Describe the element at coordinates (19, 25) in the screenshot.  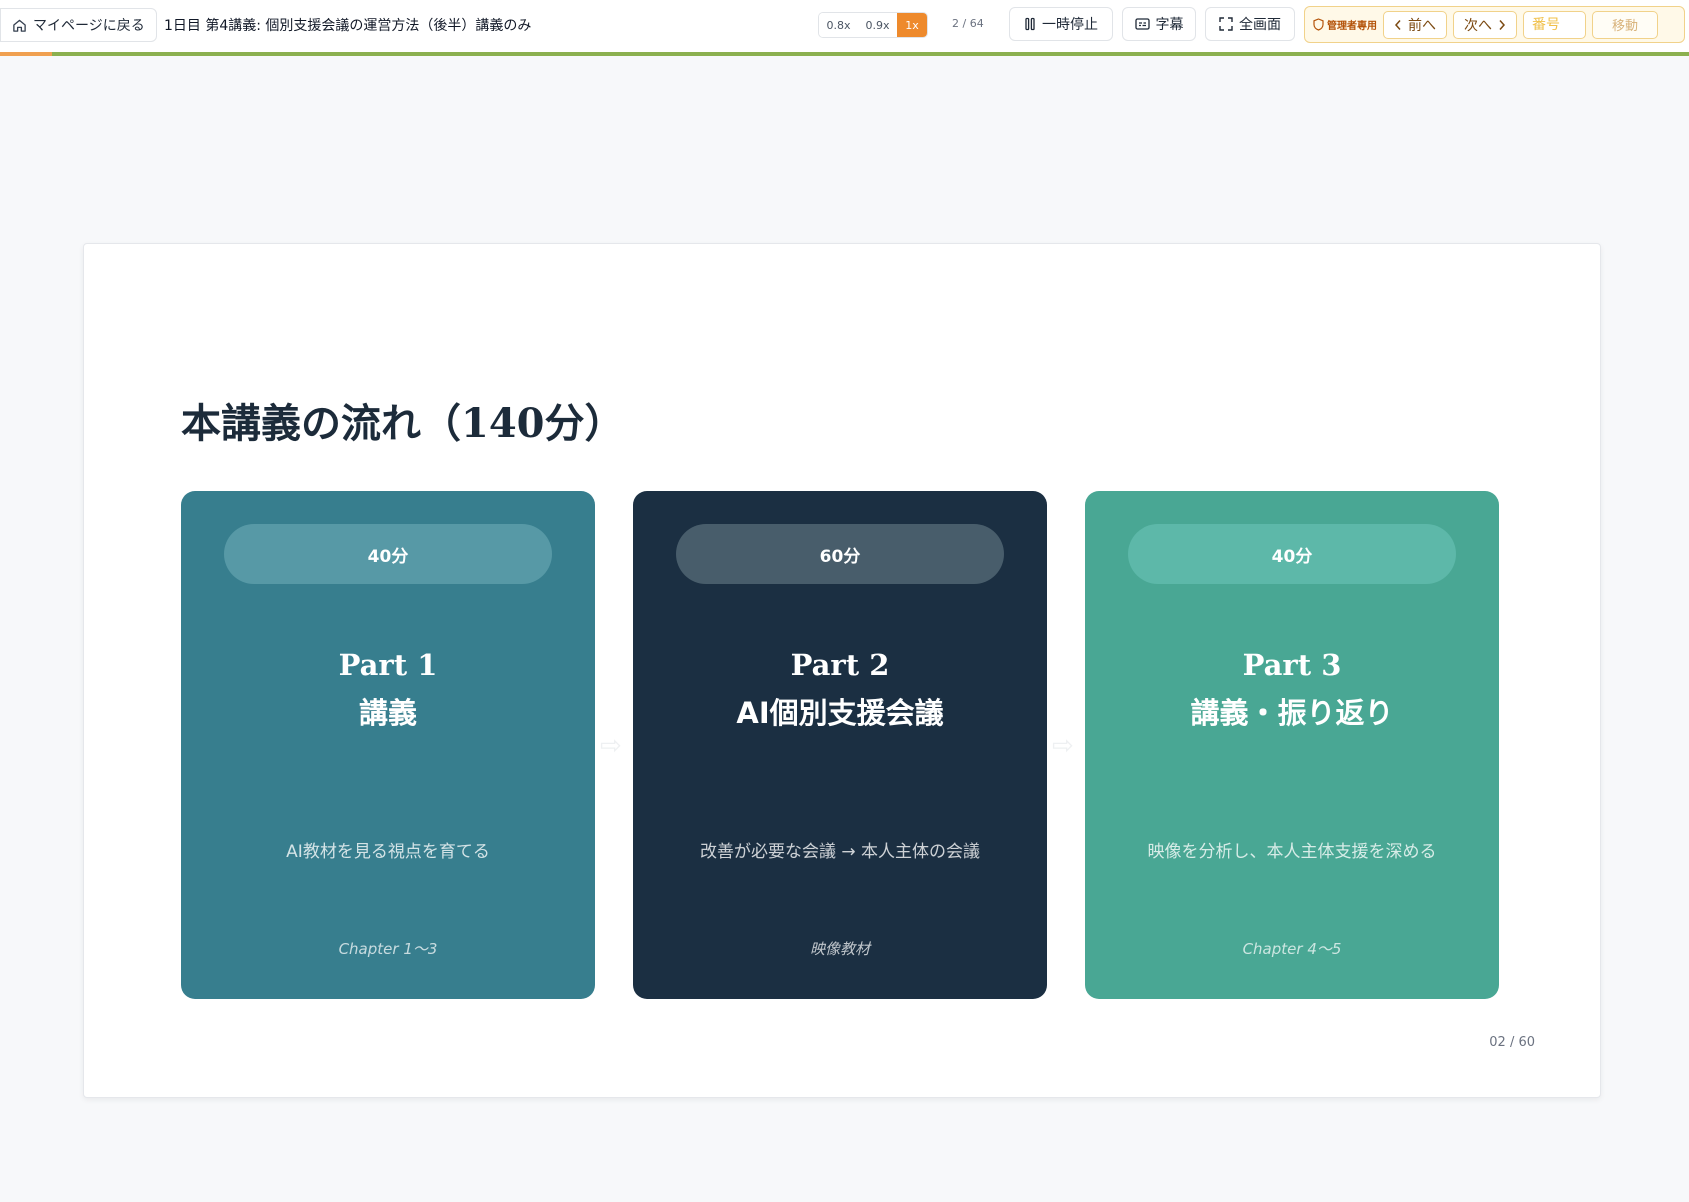
I see `home-icon` at that location.